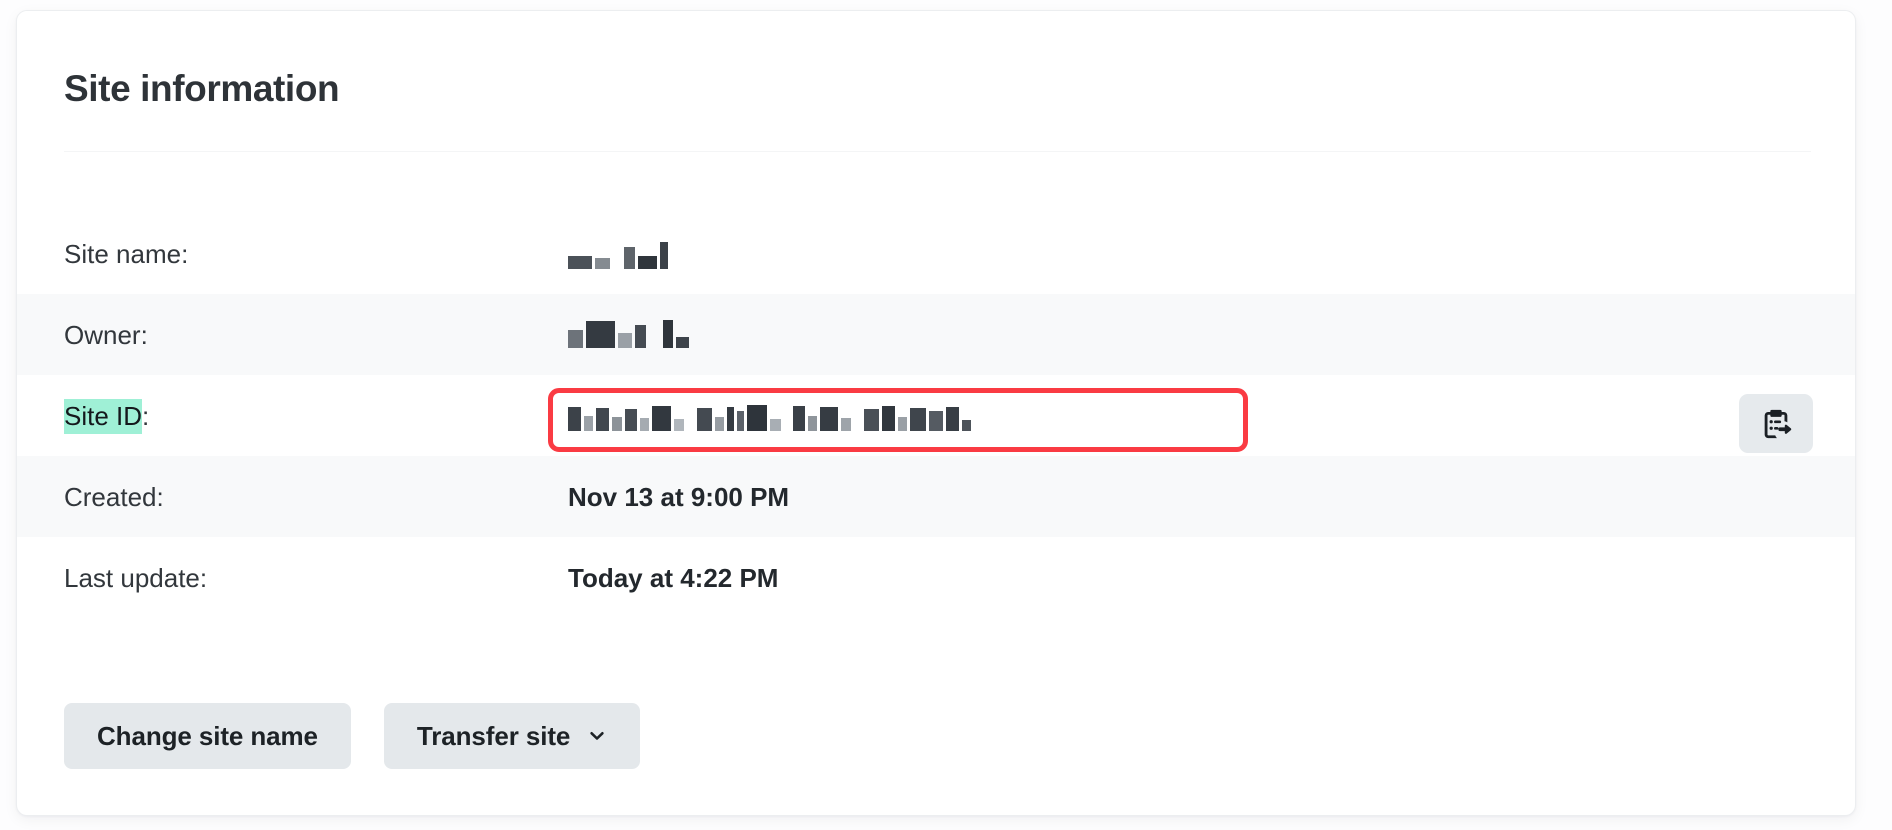 The height and width of the screenshot is (830, 1892). What do you see at coordinates (936, 577) in the screenshot?
I see `table-row-last-update: Last update: Today at 4:22 PM` at bounding box center [936, 577].